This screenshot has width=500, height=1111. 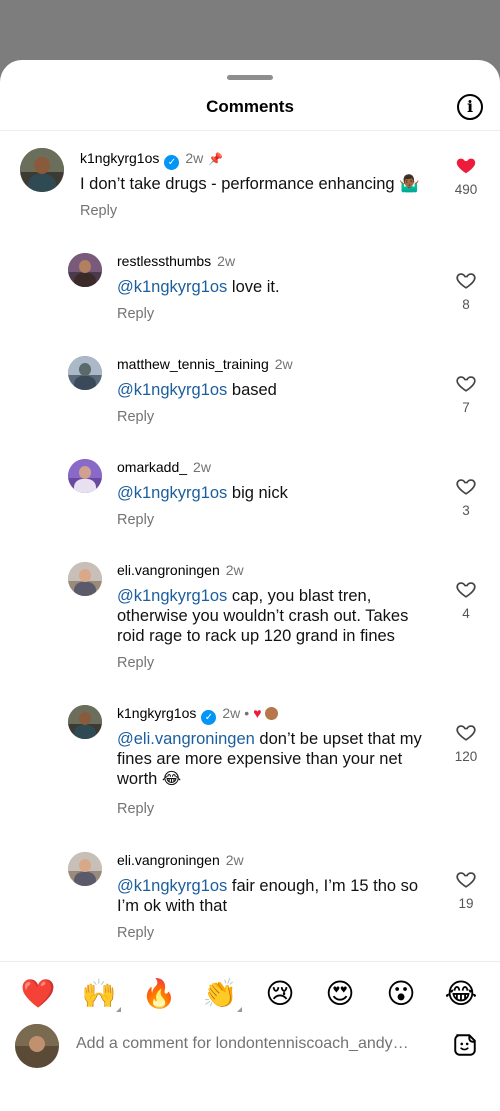 I want to click on info-icon: i, so click(x=470, y=107).